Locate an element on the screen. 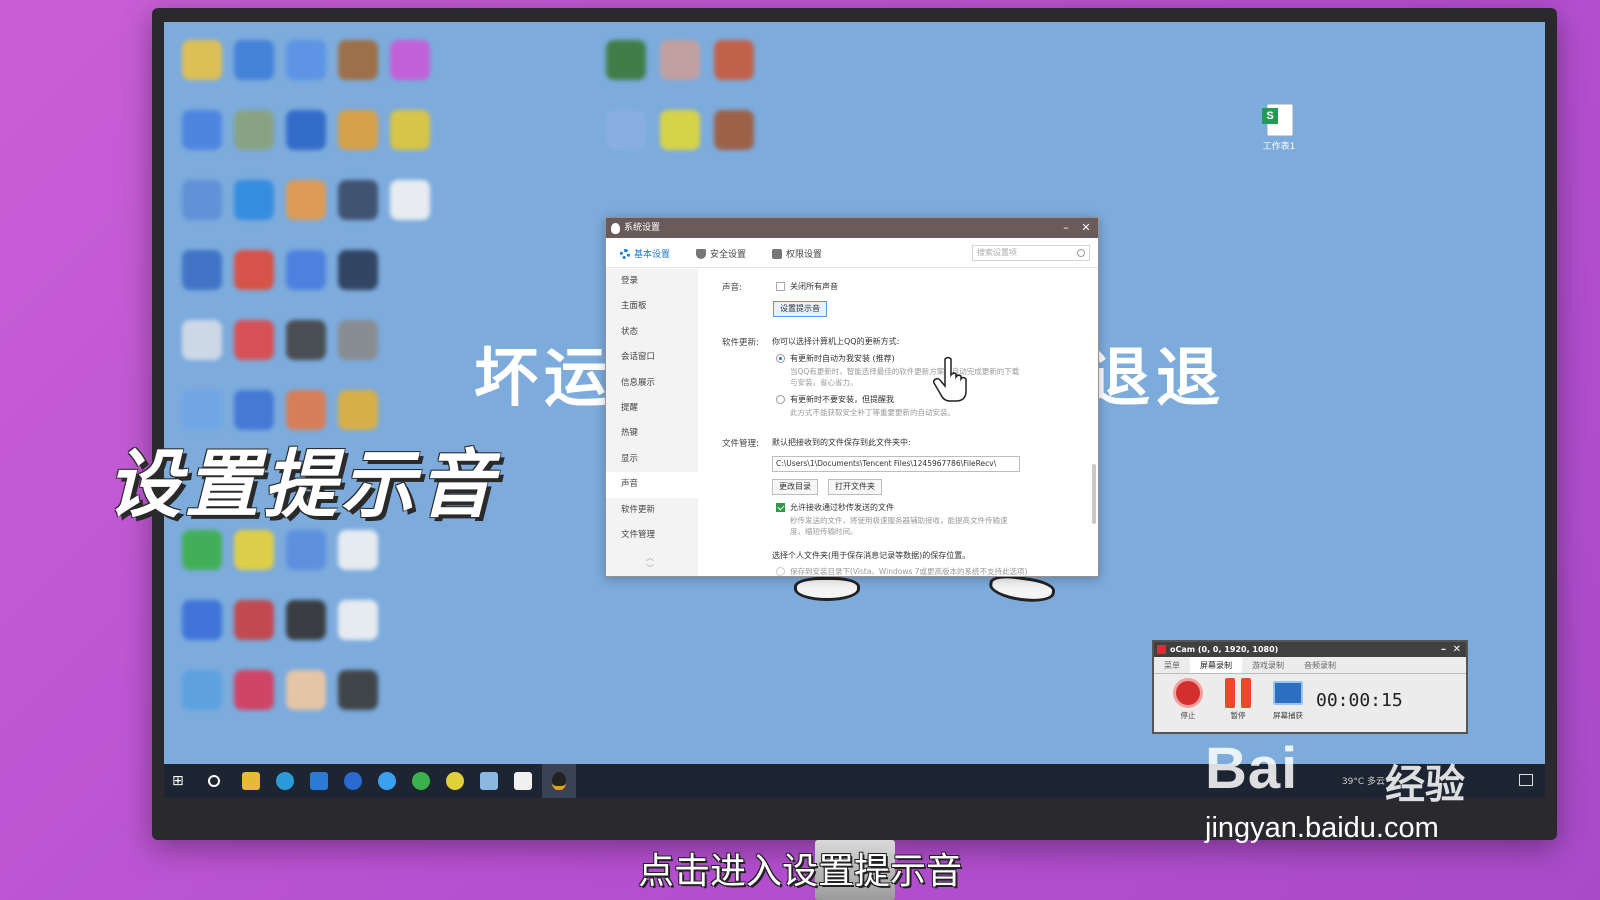 The image size is (1600, 900). browser-icon is located at coordinates (387, 781).